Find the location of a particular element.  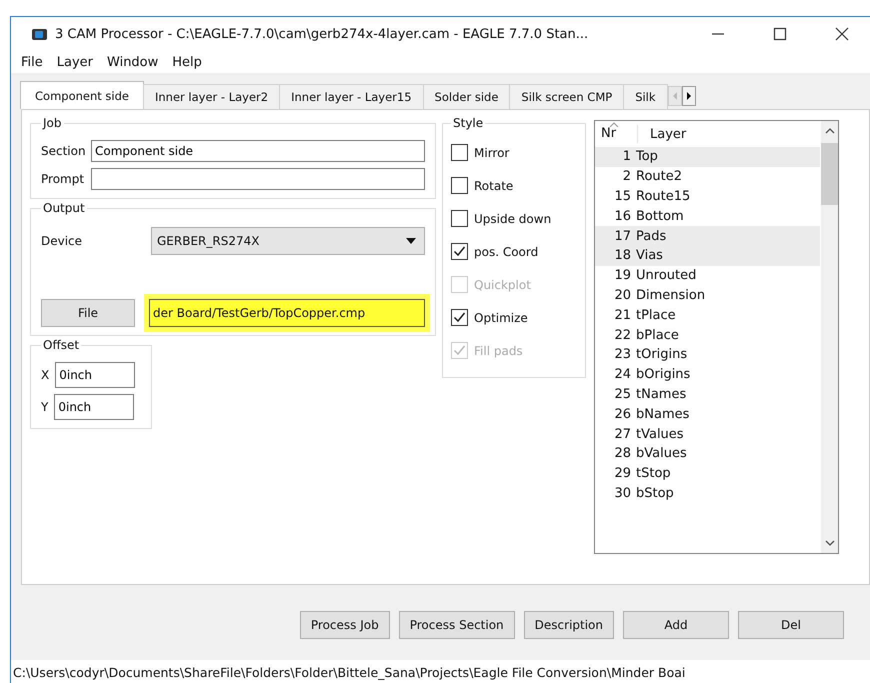

scroll-right-icon is located at coordinates (689, 96).